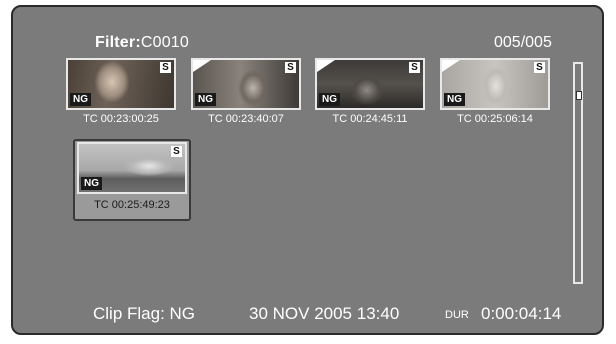 Image resolution: width=616 pixels, height=344 pixels. What do you see at coordinates (324, 313) in the screenshot?
I see `recording-datetime: 30 NOV 2005 13:40` at bounding box center [324, 313].